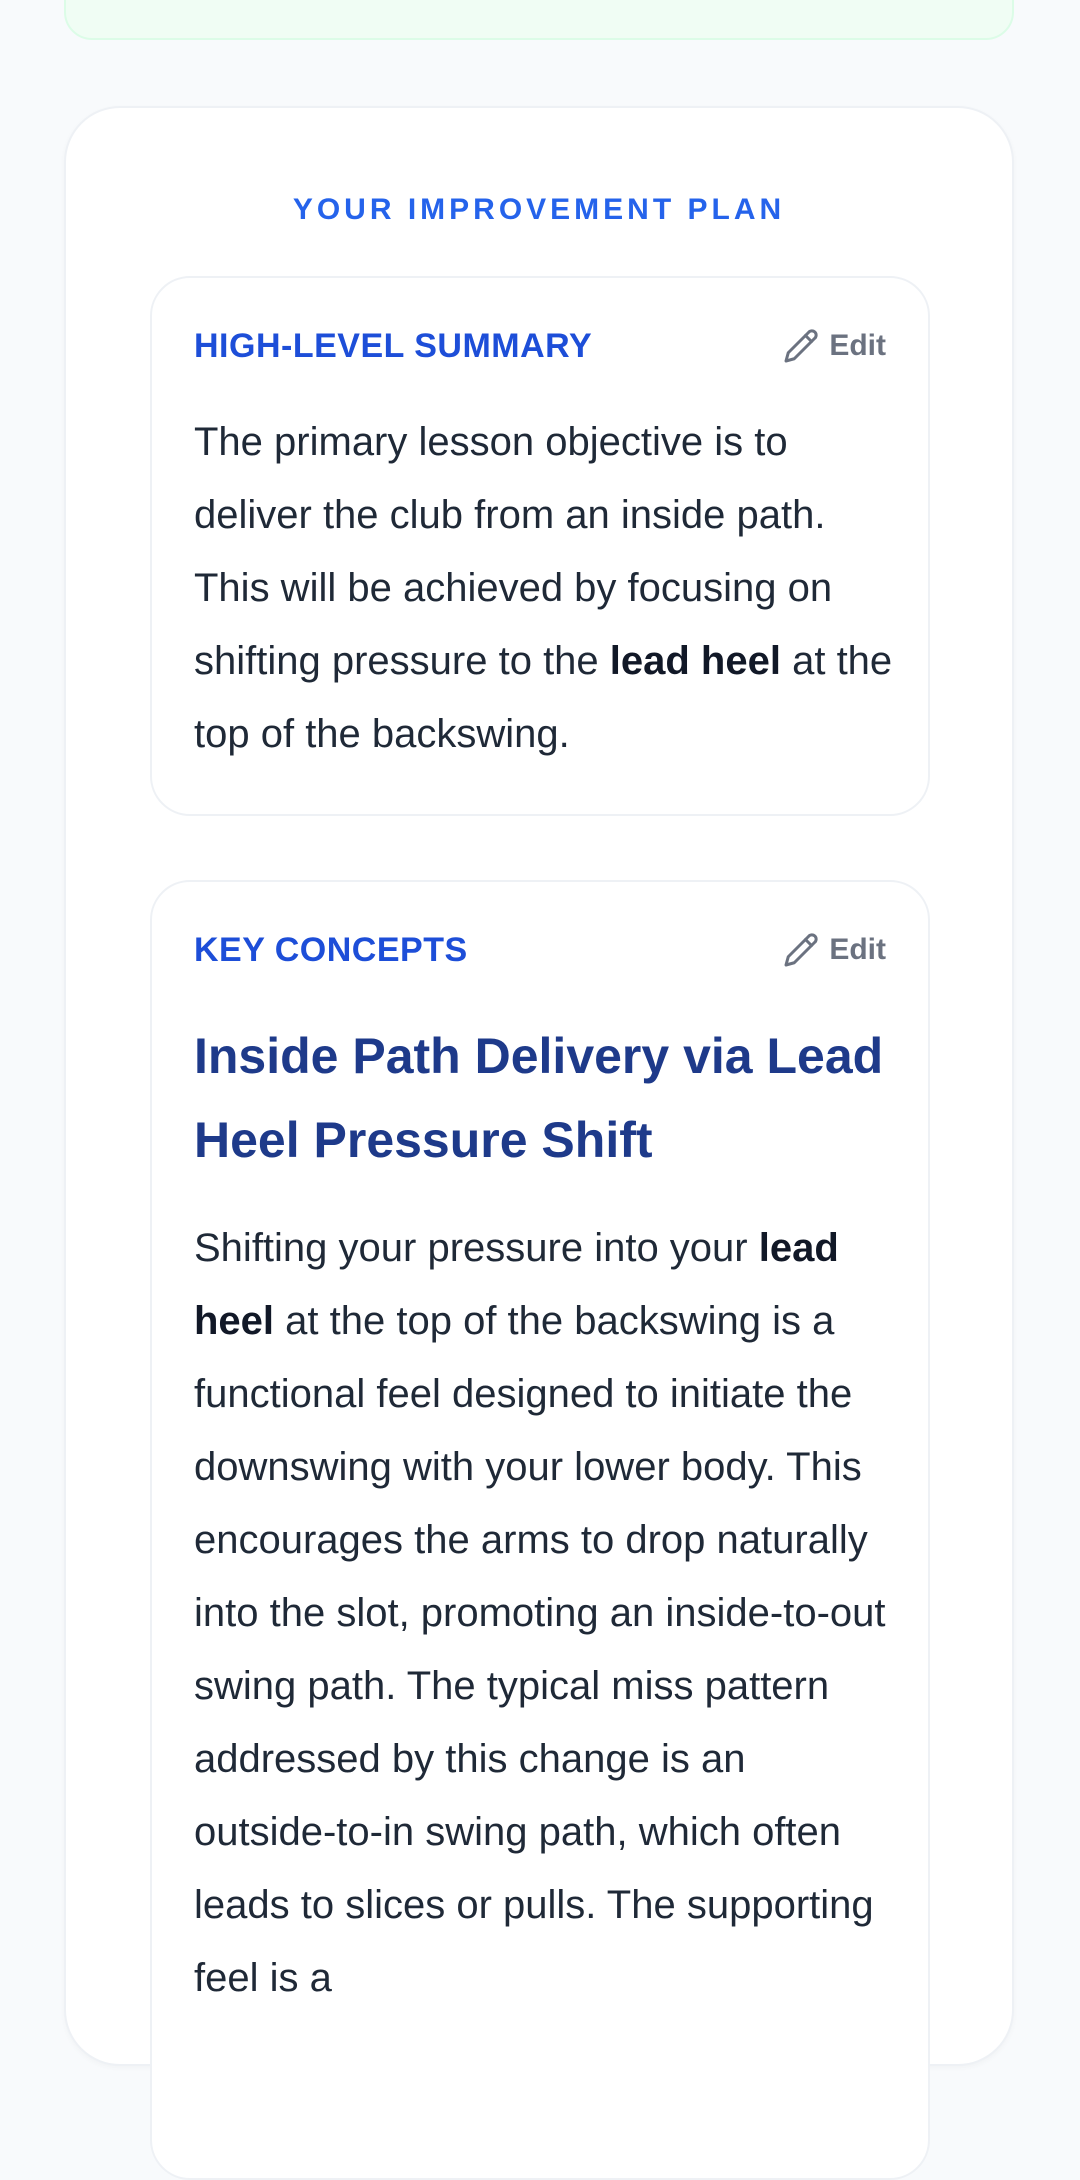  I want to click on summary-label: HIGH-LEVEL SUMMARY, so click(393, 345).